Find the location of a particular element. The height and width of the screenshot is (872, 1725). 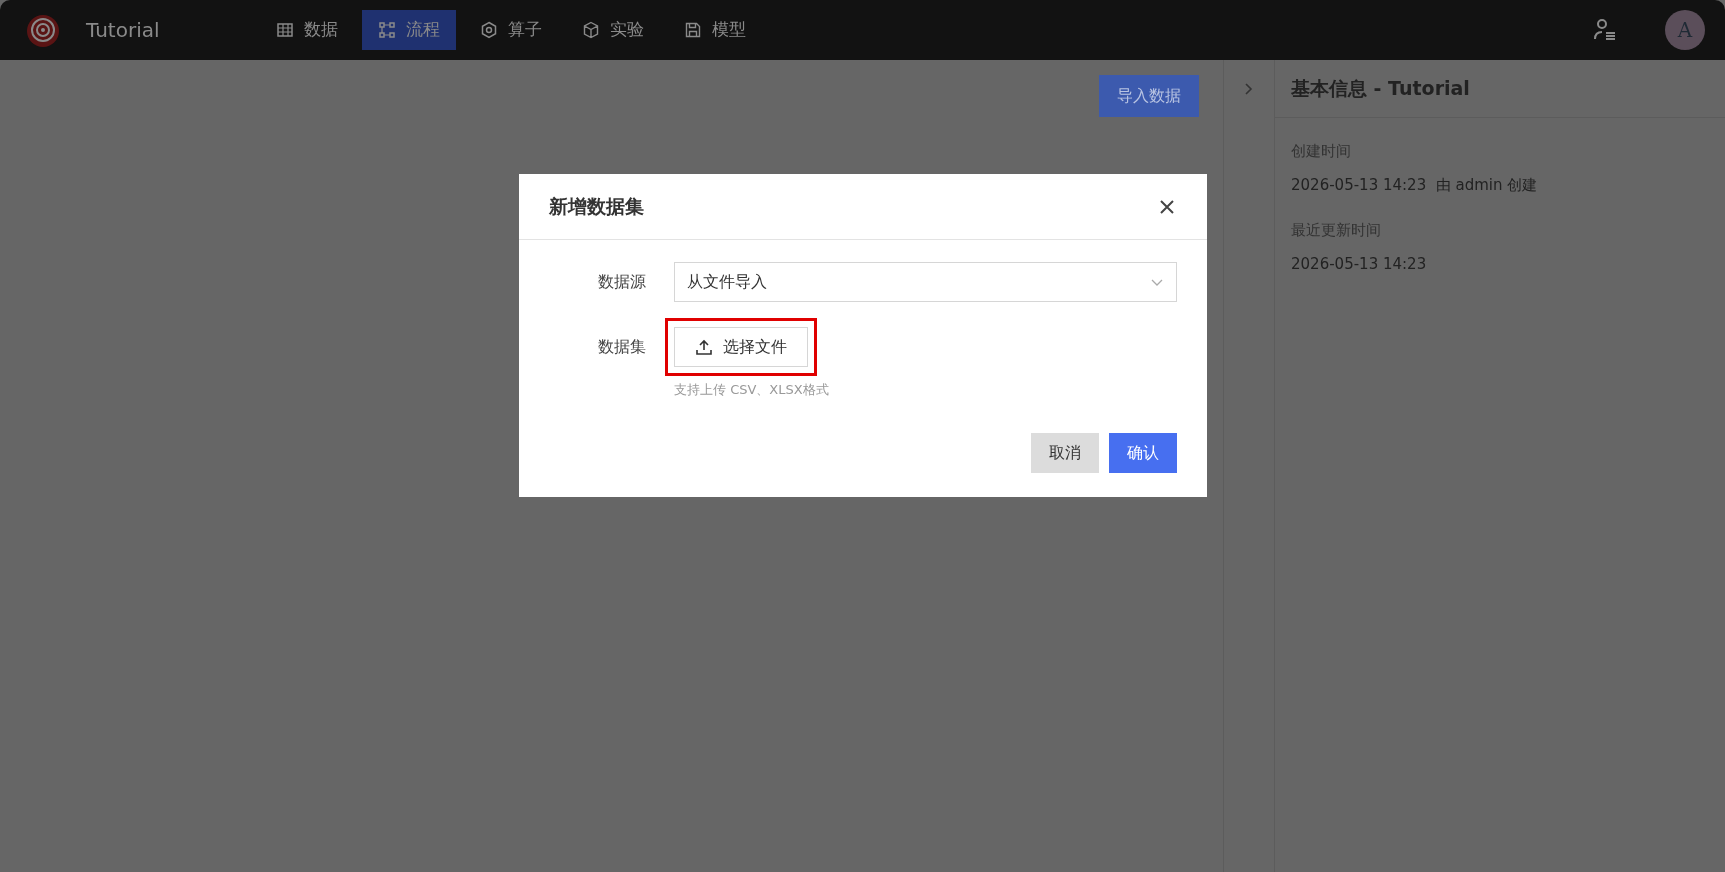

upload-icon is located at coordinates (704, 346).